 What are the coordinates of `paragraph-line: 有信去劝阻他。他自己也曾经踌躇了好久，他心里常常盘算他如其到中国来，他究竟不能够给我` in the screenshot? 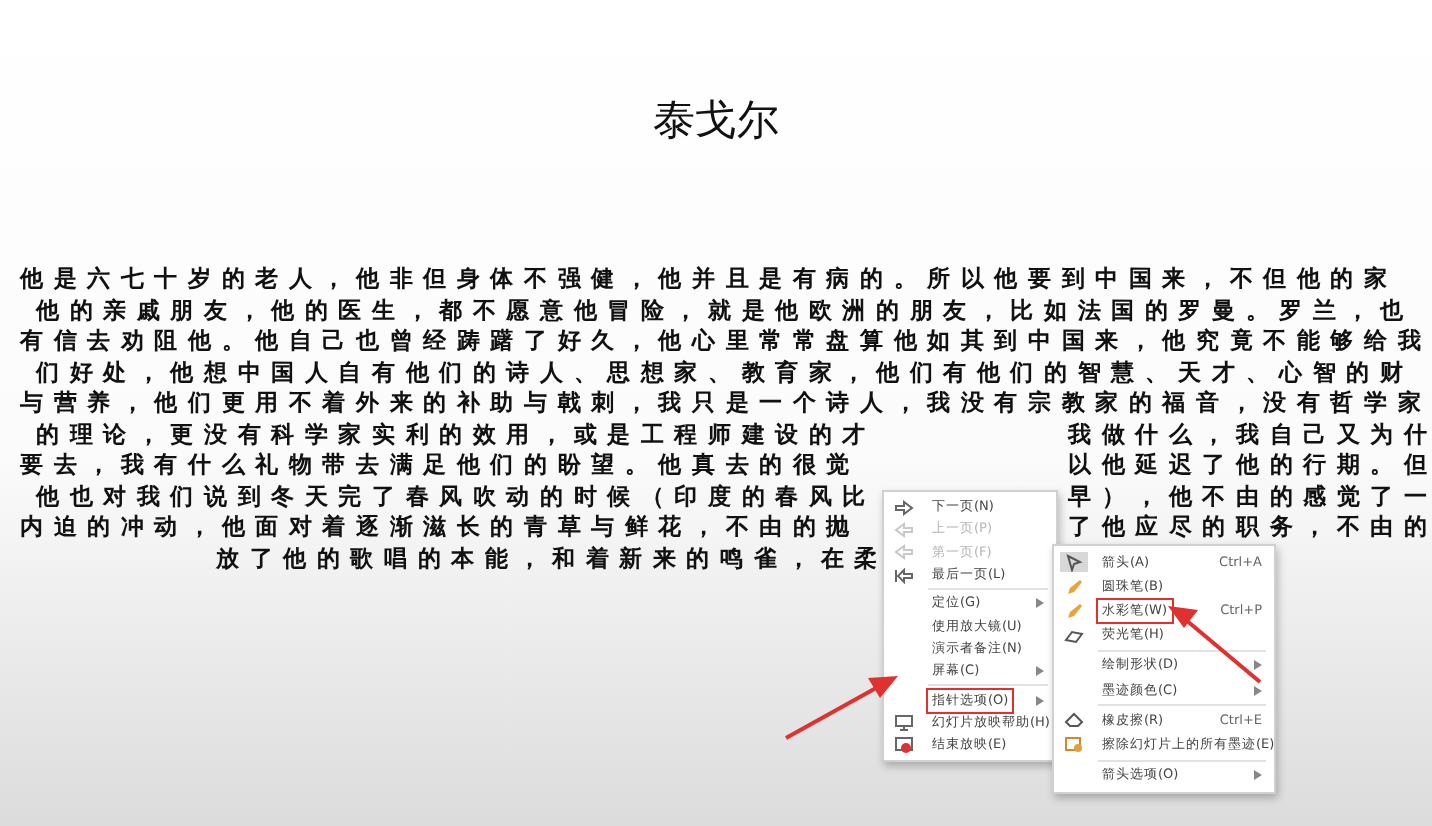 It's located at (726, 341).